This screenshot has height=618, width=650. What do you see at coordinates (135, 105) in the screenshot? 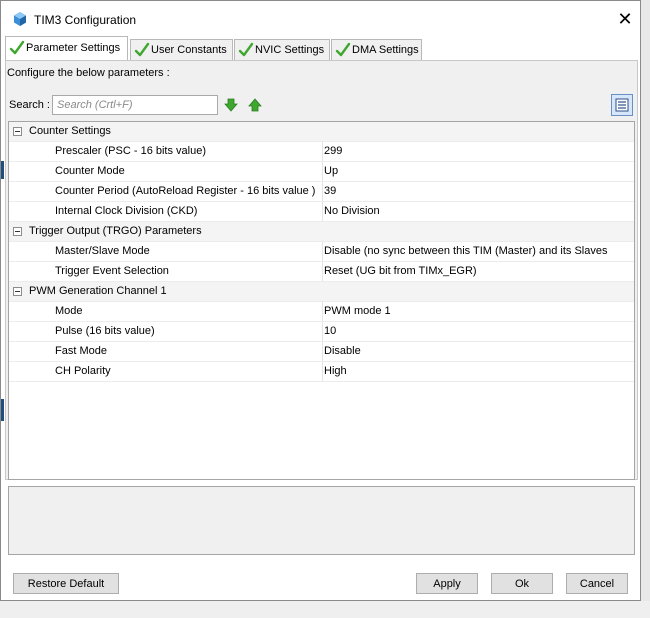
I see `search-input` at bounding box center [135, 105].